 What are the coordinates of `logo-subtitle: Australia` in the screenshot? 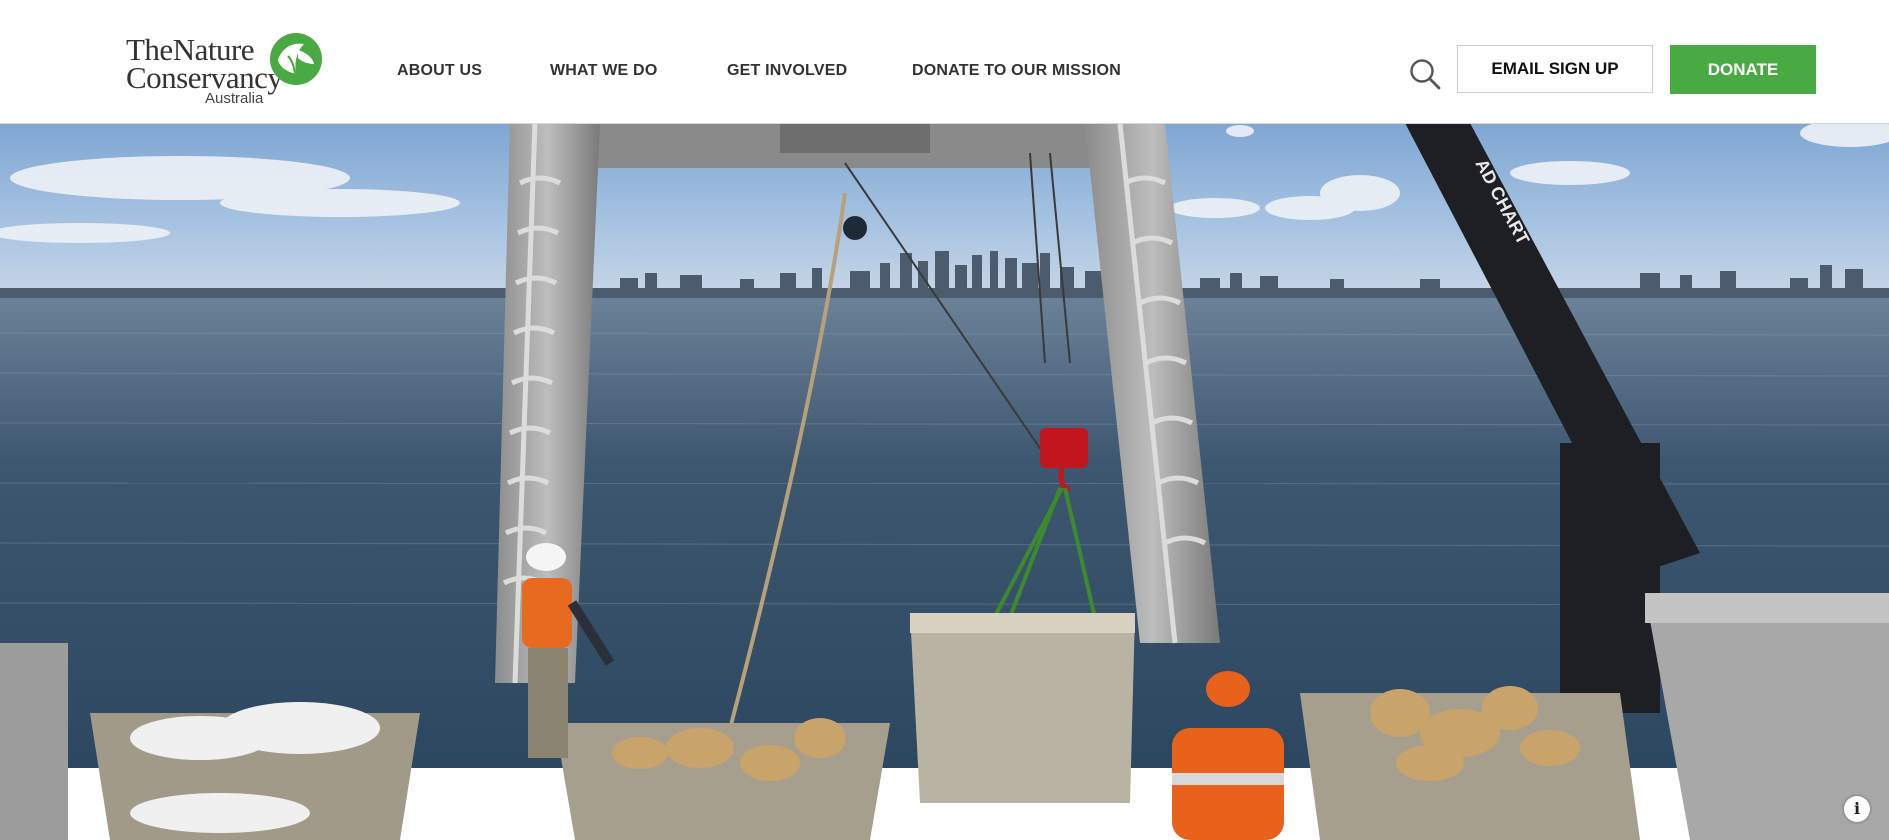 It's located at (234, 98).